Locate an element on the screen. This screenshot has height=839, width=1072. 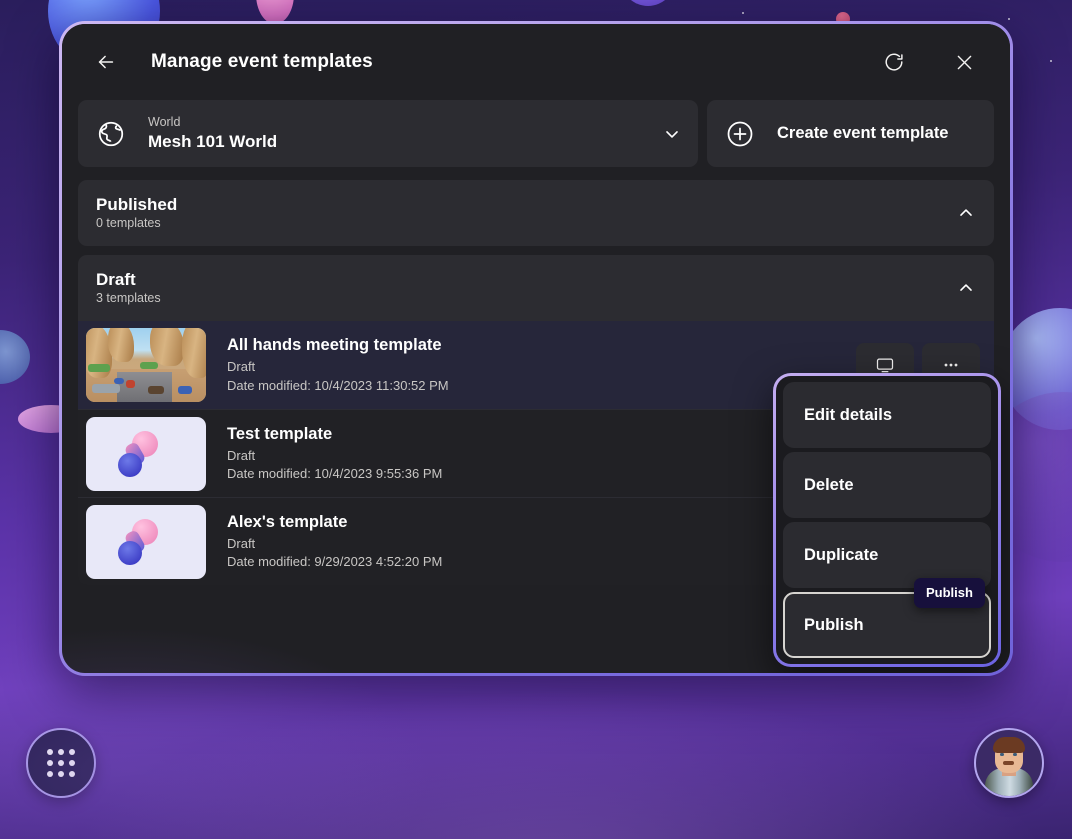
close-icon is located at coordinates (964, 62).